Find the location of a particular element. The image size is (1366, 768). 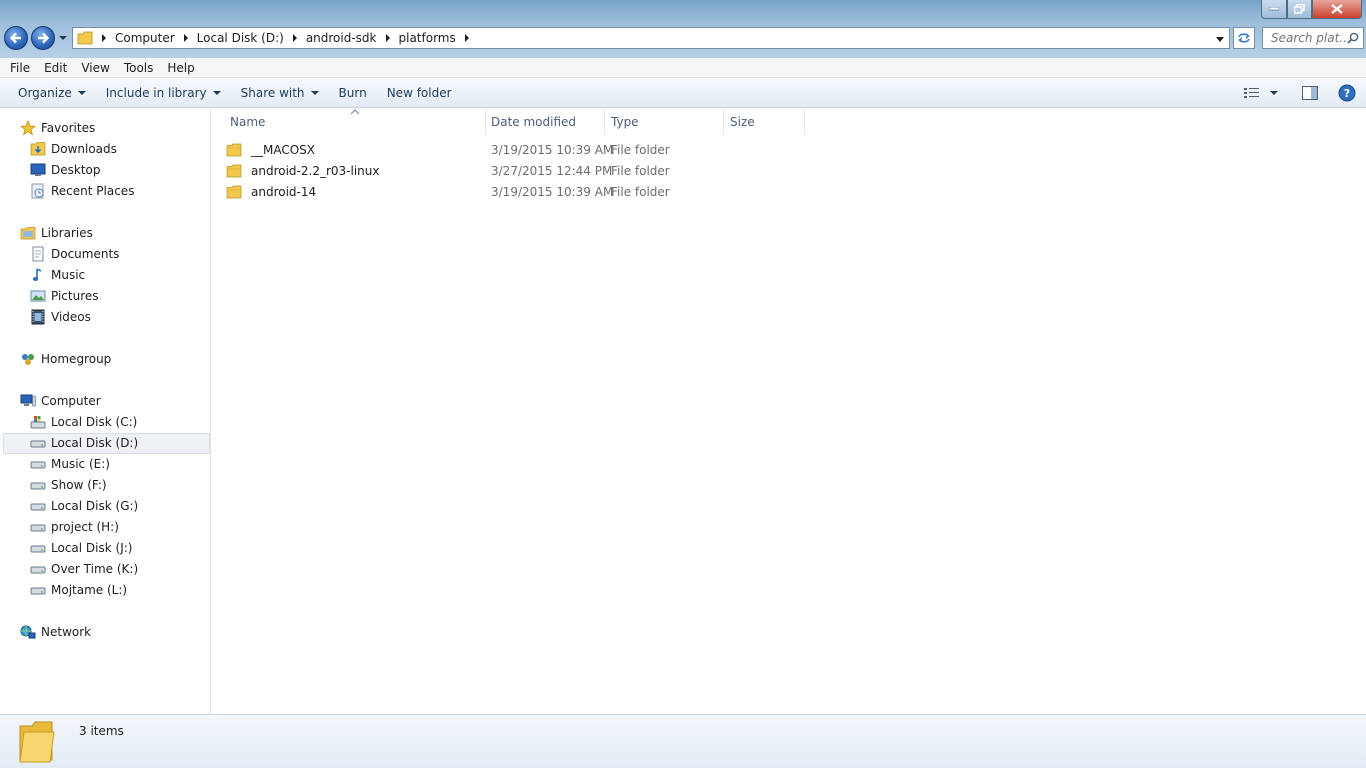

file-name: android-14 is located at coordinates (283, 192).